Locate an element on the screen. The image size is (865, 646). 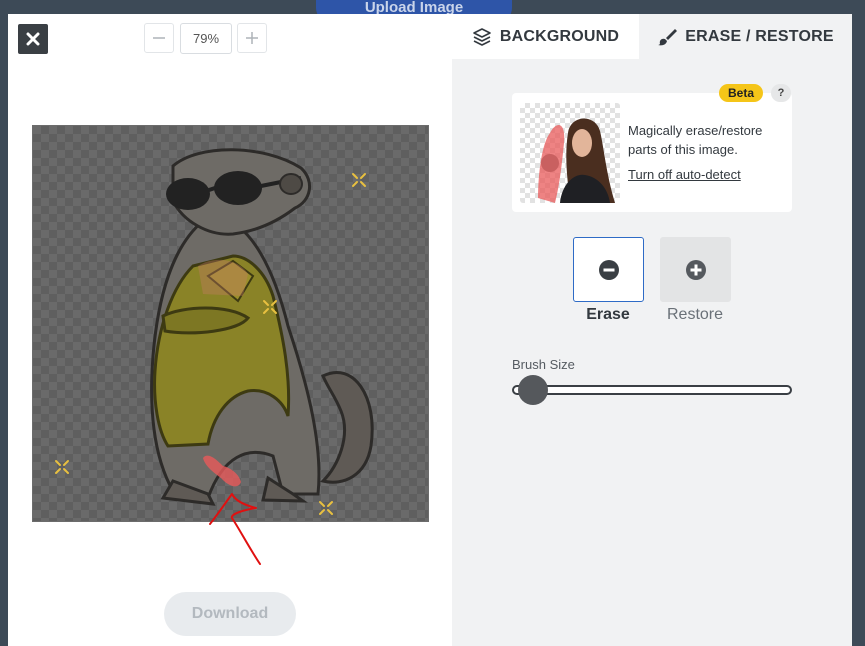
brush-size-slider-thumb is located at coordinates (533, 390).